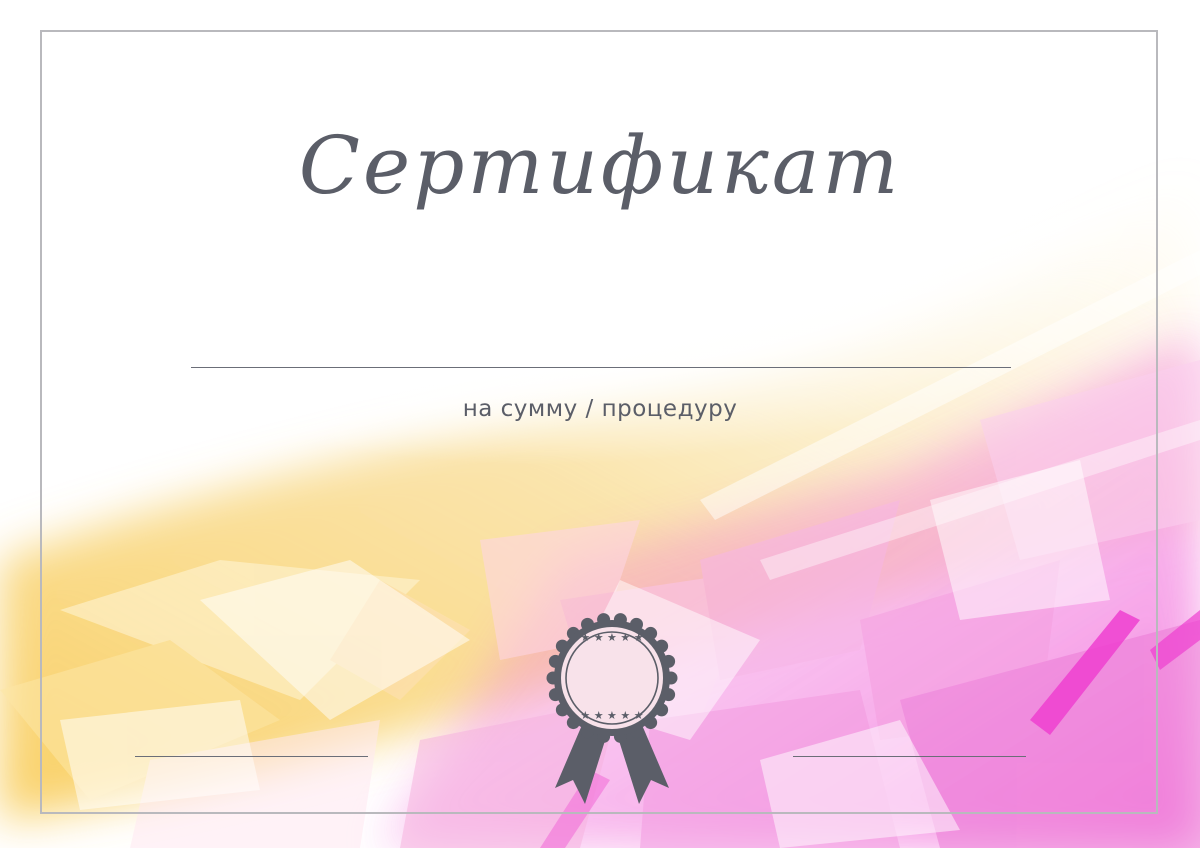  What do you see at coordinates (600, 409) in the screenshot?
I see `certificate-subtitle: на сумму / процедуру` at bounding box center [600, 409].